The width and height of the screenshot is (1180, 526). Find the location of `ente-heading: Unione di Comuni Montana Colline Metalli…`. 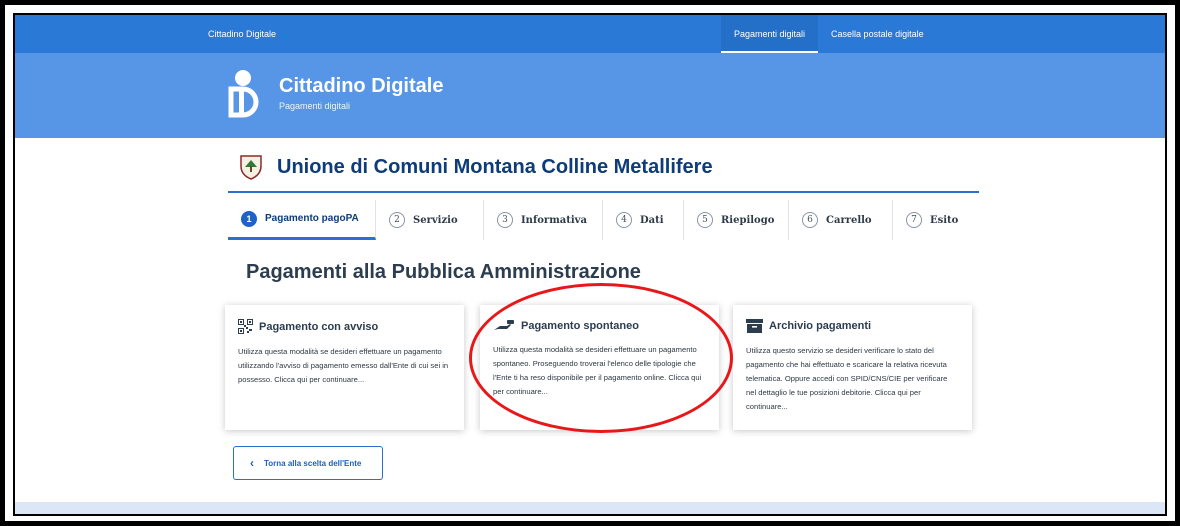

ente-heading: Unione di Comuni Montana Colline Metalli… is located at coordinates (476, 167).